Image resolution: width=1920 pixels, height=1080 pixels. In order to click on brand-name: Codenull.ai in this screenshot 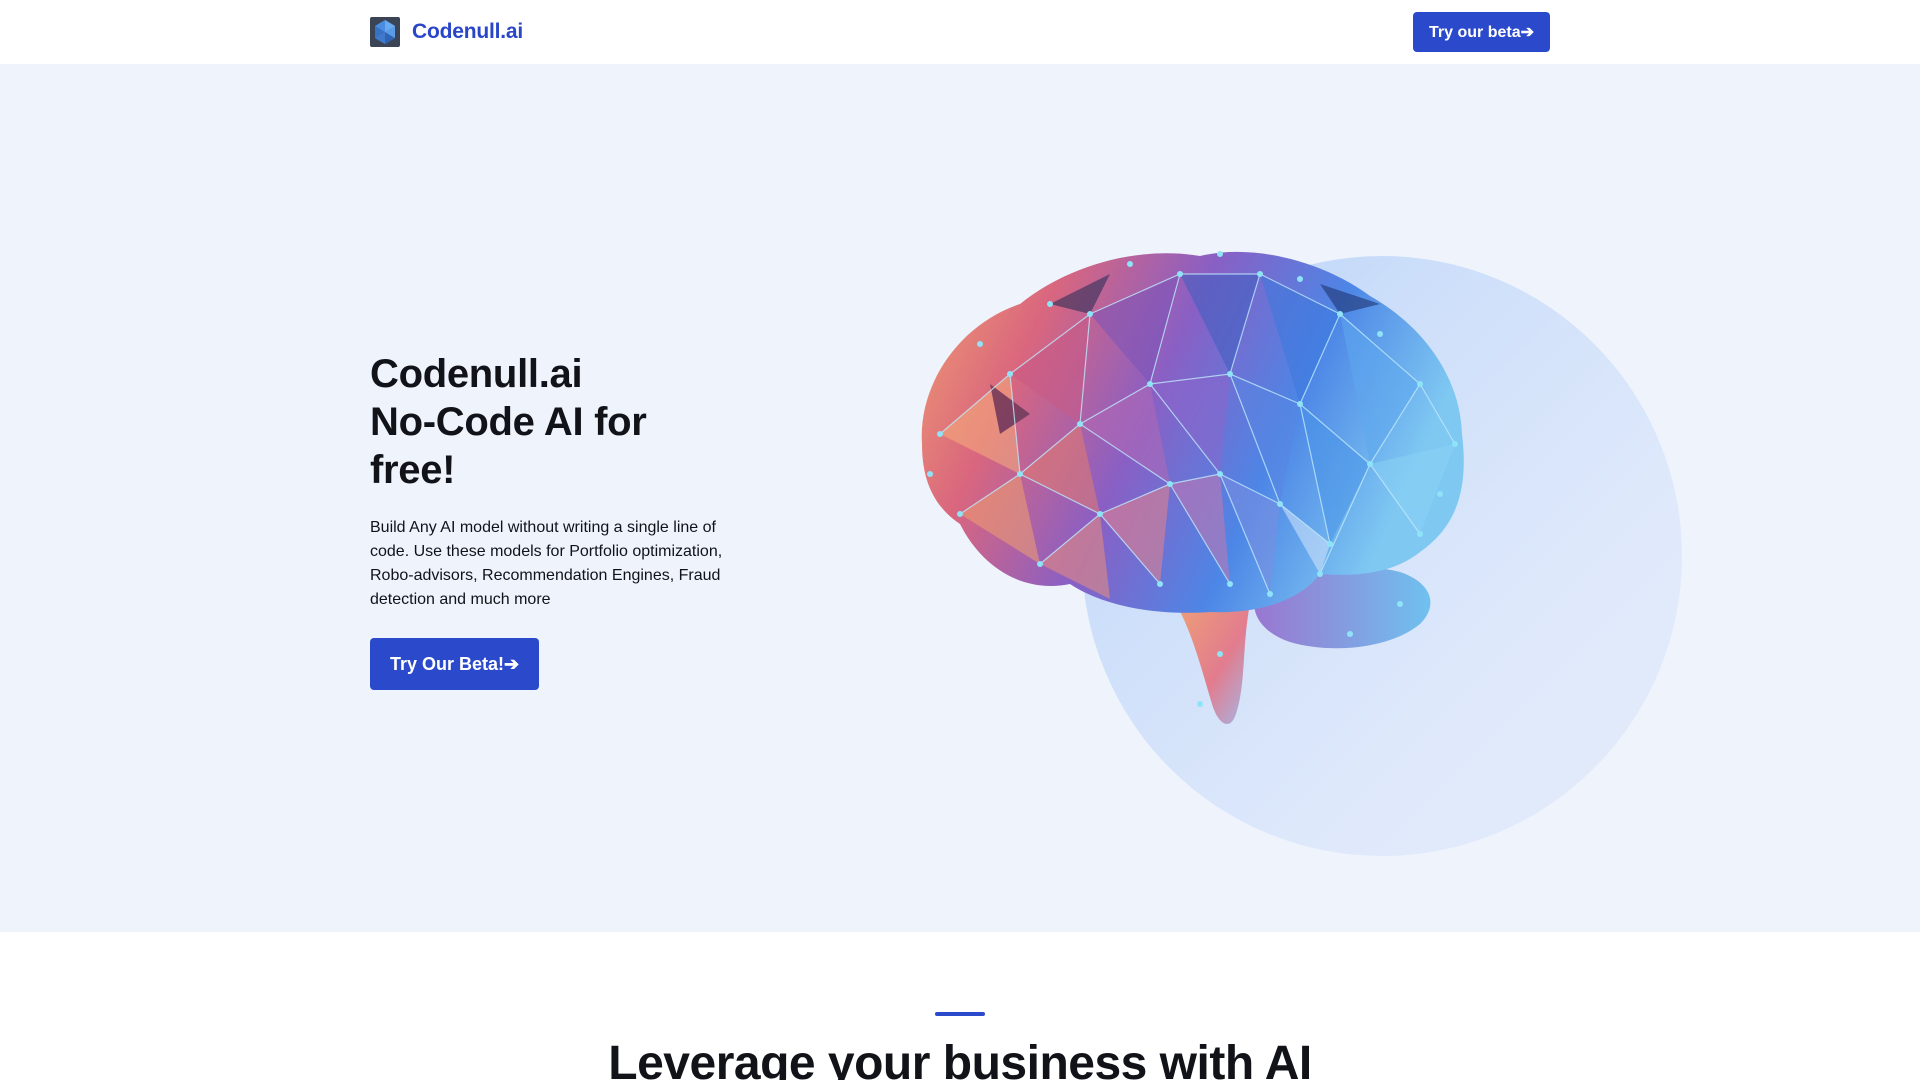, I will do `click(467, 31)`.